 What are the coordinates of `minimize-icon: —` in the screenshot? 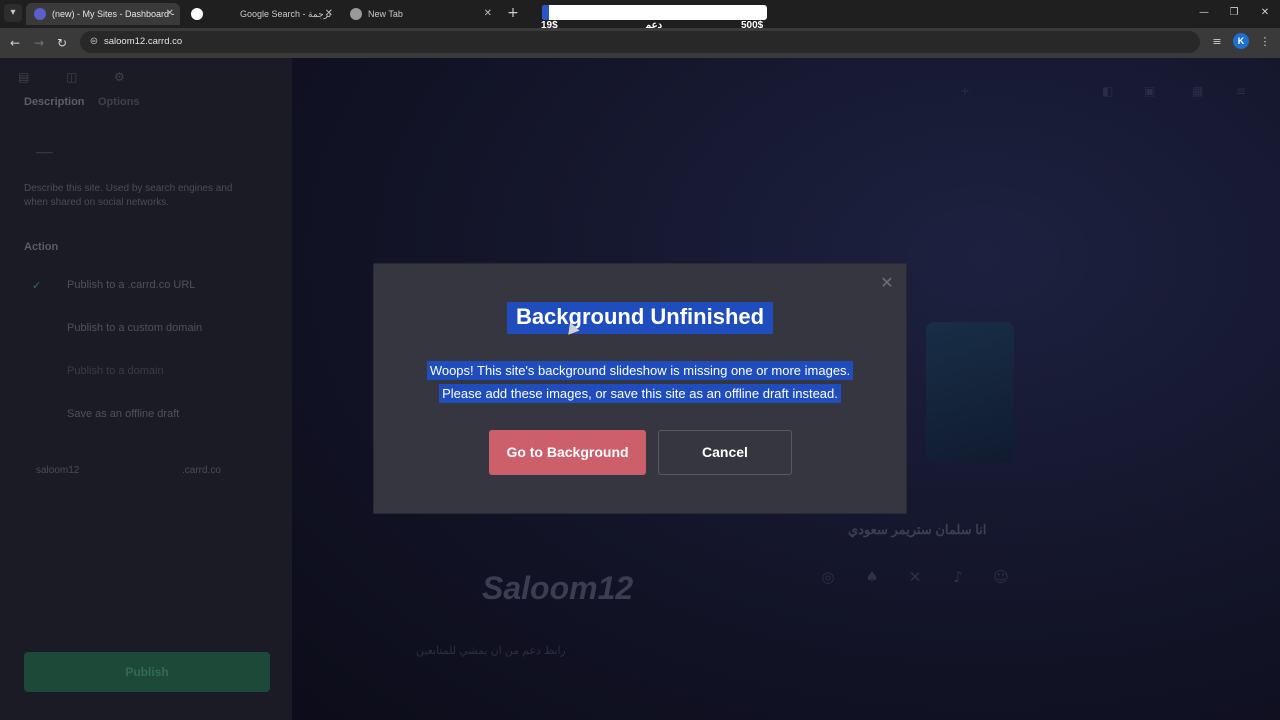 It's located at (1204, 13).